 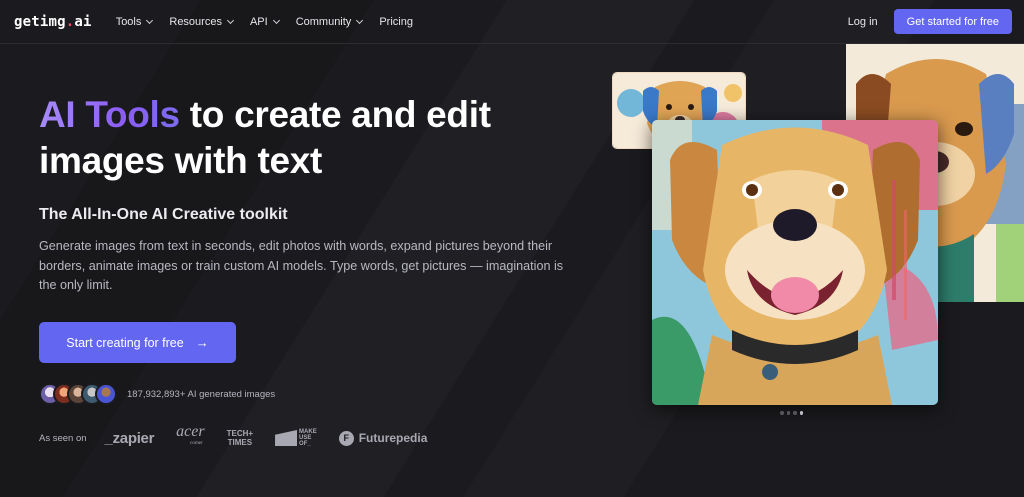 I want to click on zapier-logo: _zapier, so click(x=130, y=438).